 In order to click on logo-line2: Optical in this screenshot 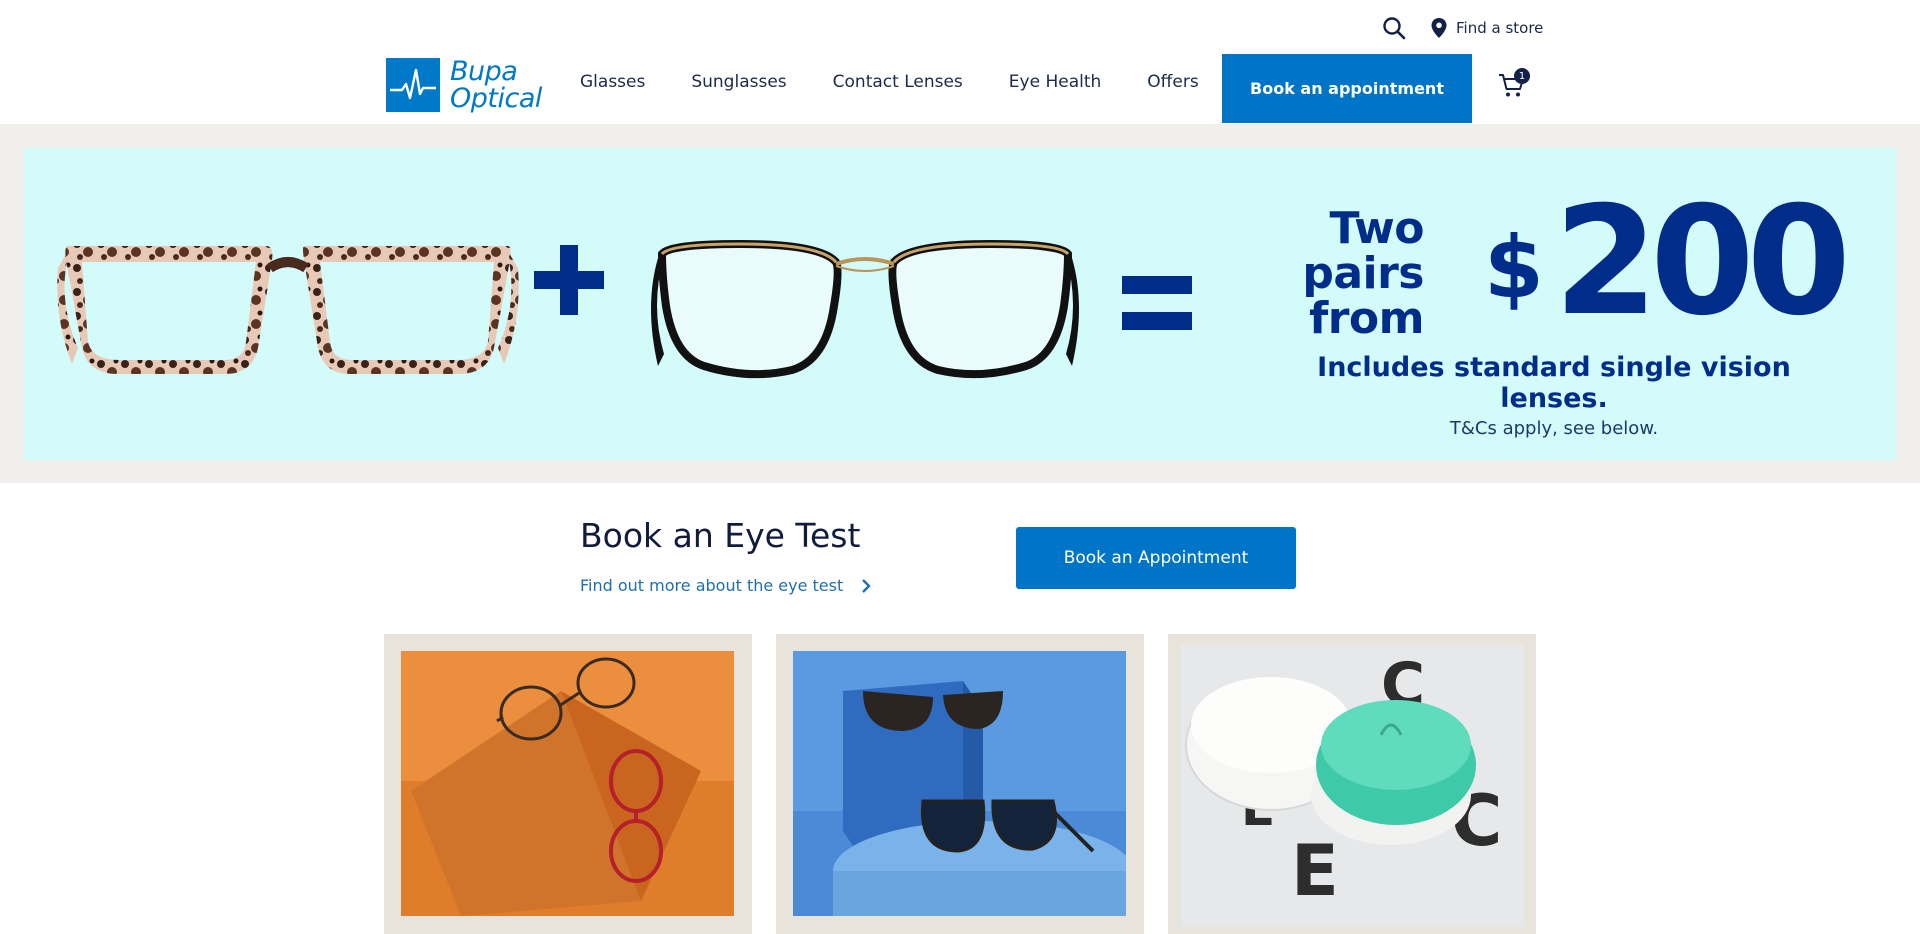, I will do `click(496, 98)`.